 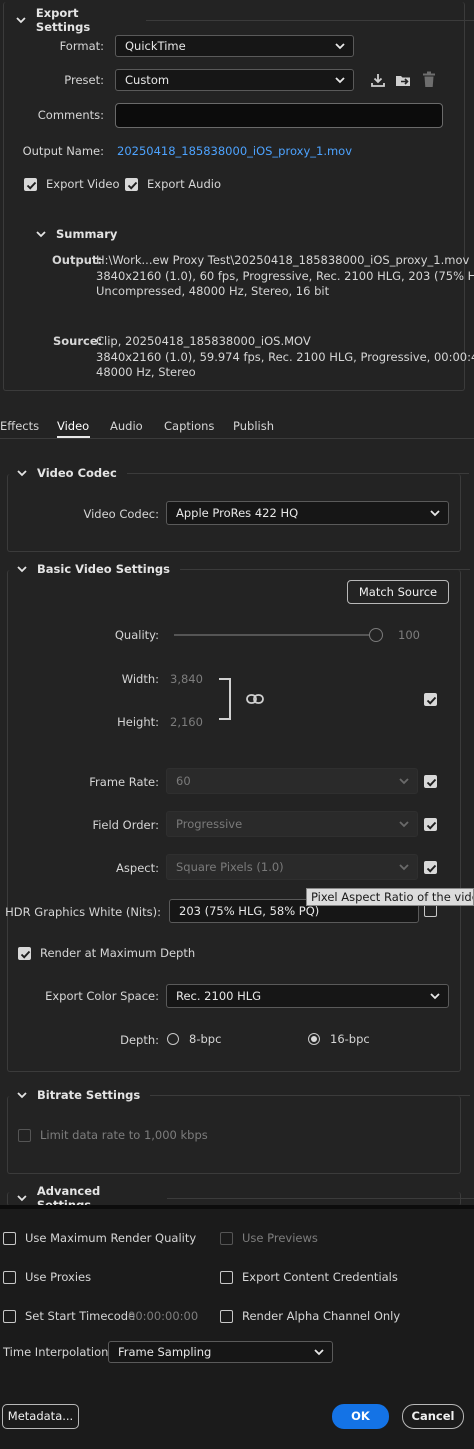 What do you see at coordinates (102, 996) in the screenshot?
I see `export-color-space-label: Export Color Space:` at bounding box center [102, 996].